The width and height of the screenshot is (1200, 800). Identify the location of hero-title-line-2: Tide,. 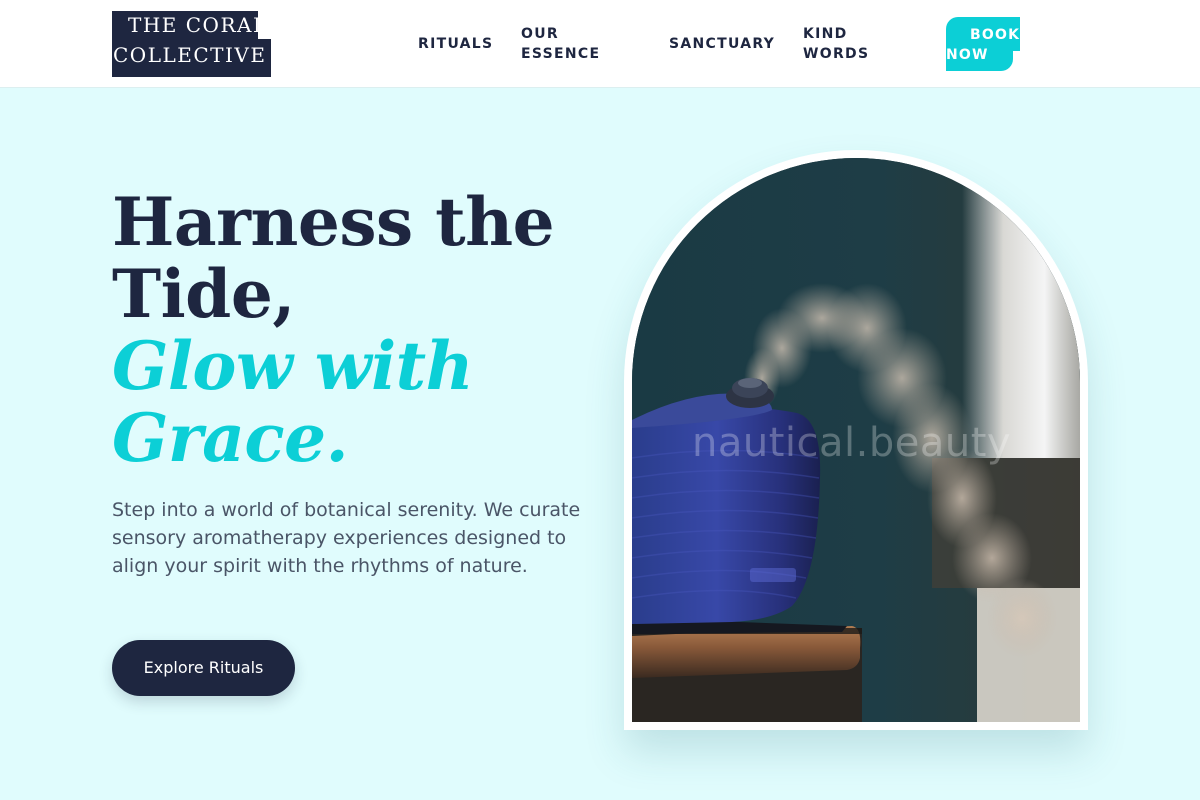
(203, 294).